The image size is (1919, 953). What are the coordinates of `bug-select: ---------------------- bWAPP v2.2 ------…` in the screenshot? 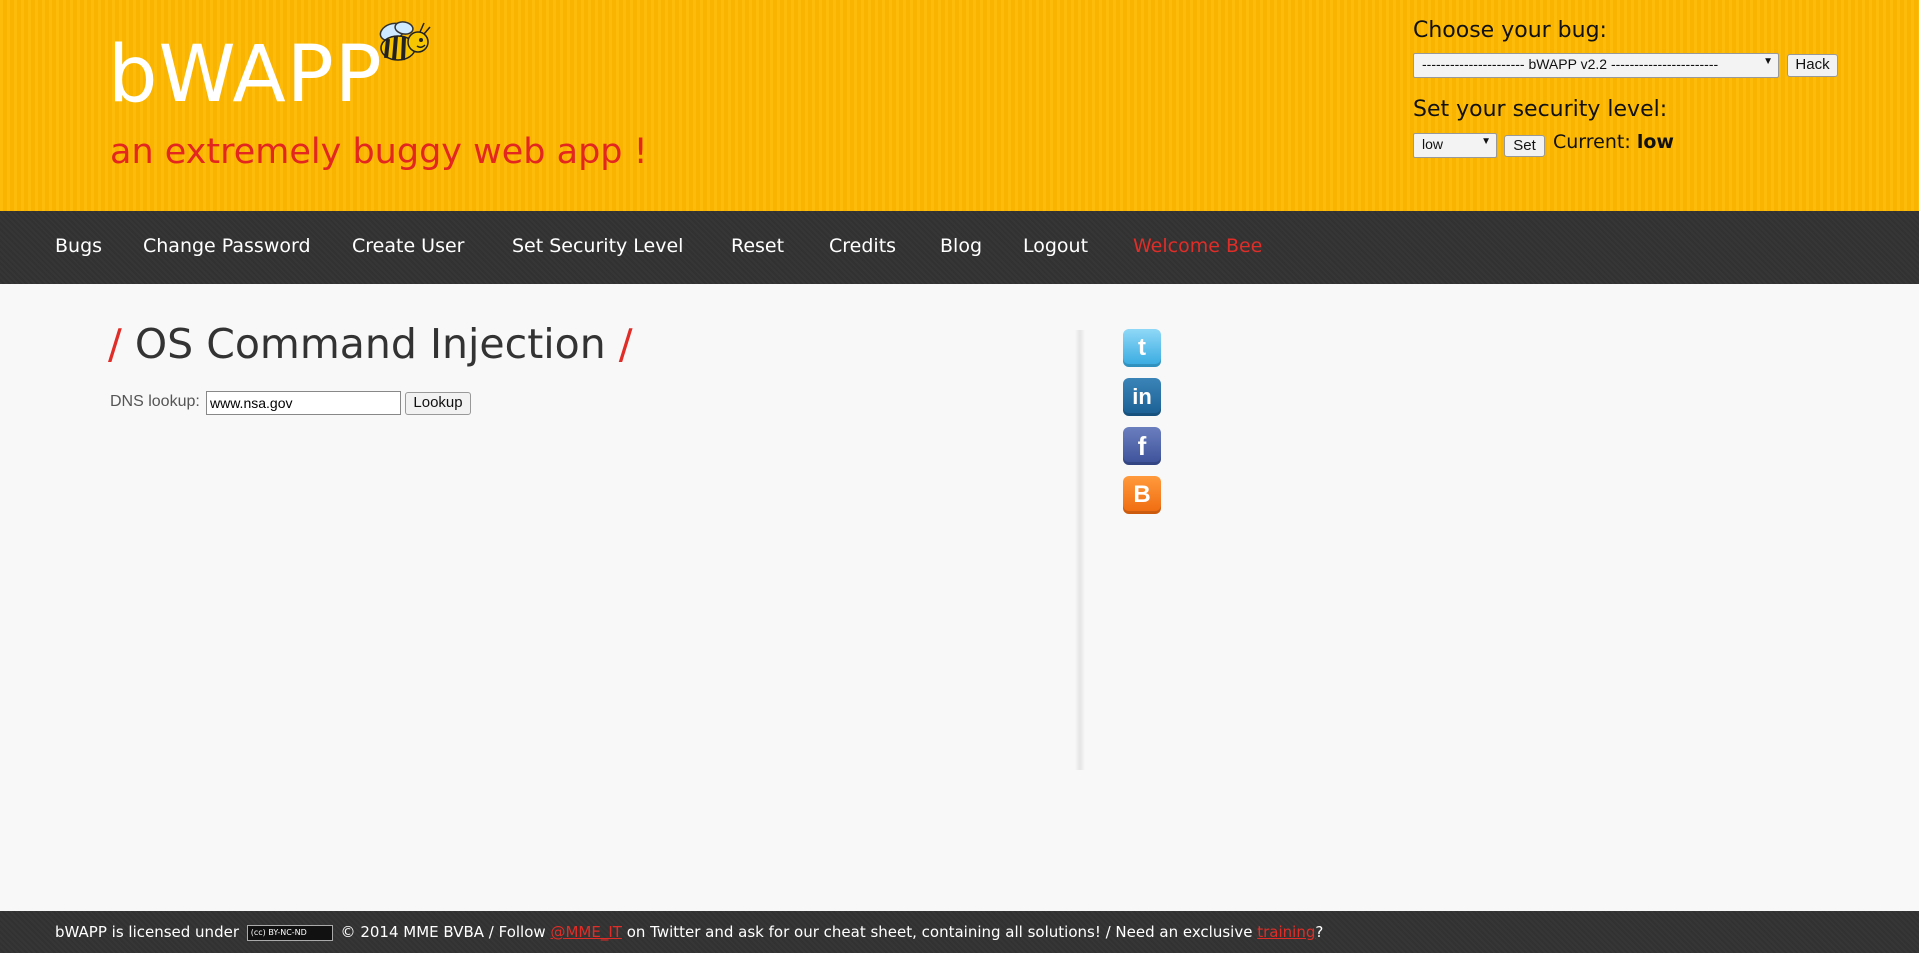 It's located at (1596, 65).